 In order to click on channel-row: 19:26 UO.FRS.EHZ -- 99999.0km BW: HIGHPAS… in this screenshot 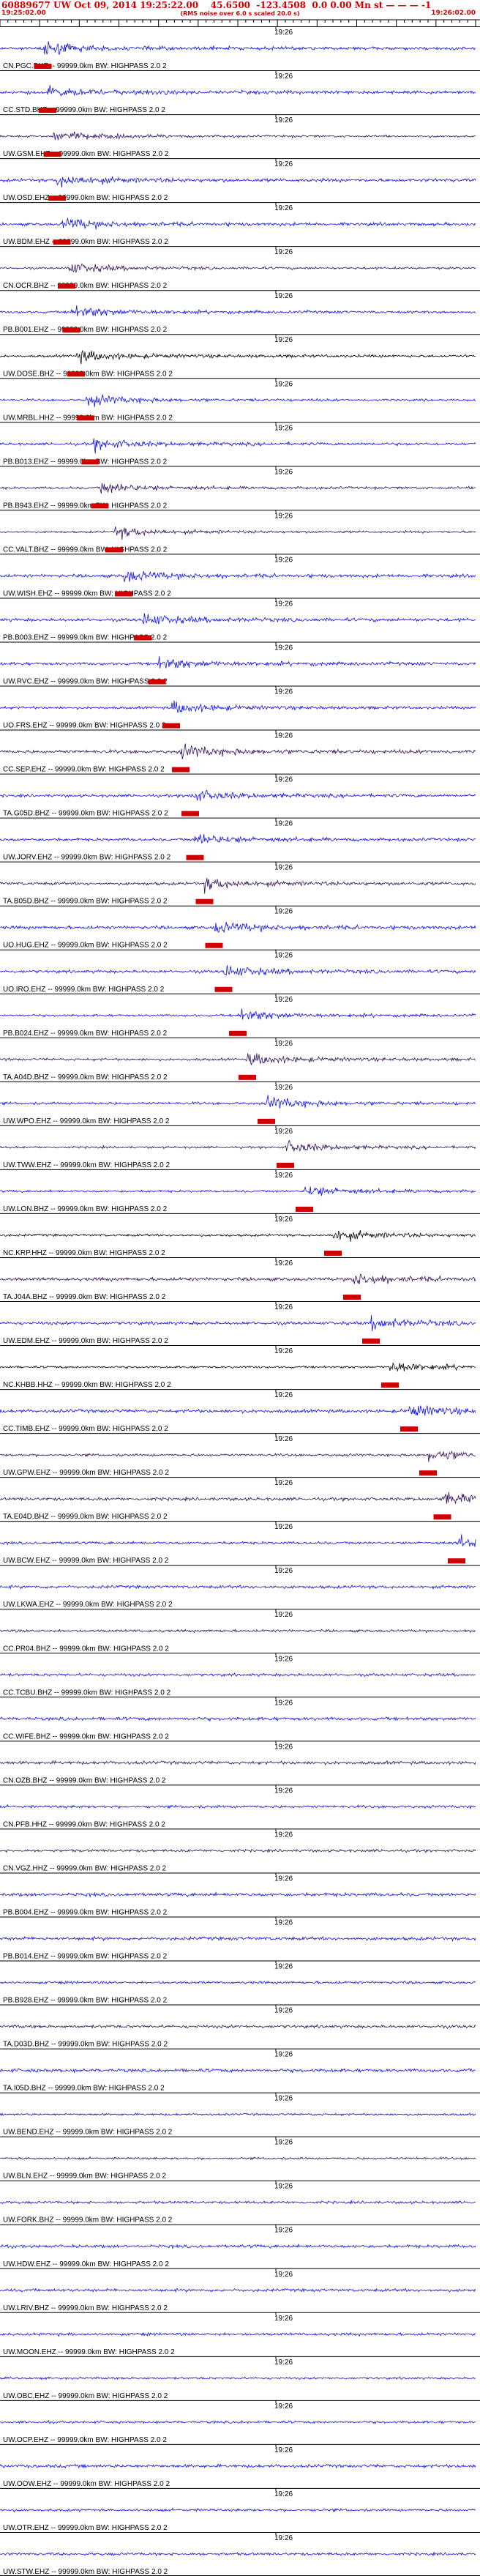, I will do `click(240, 707)`.